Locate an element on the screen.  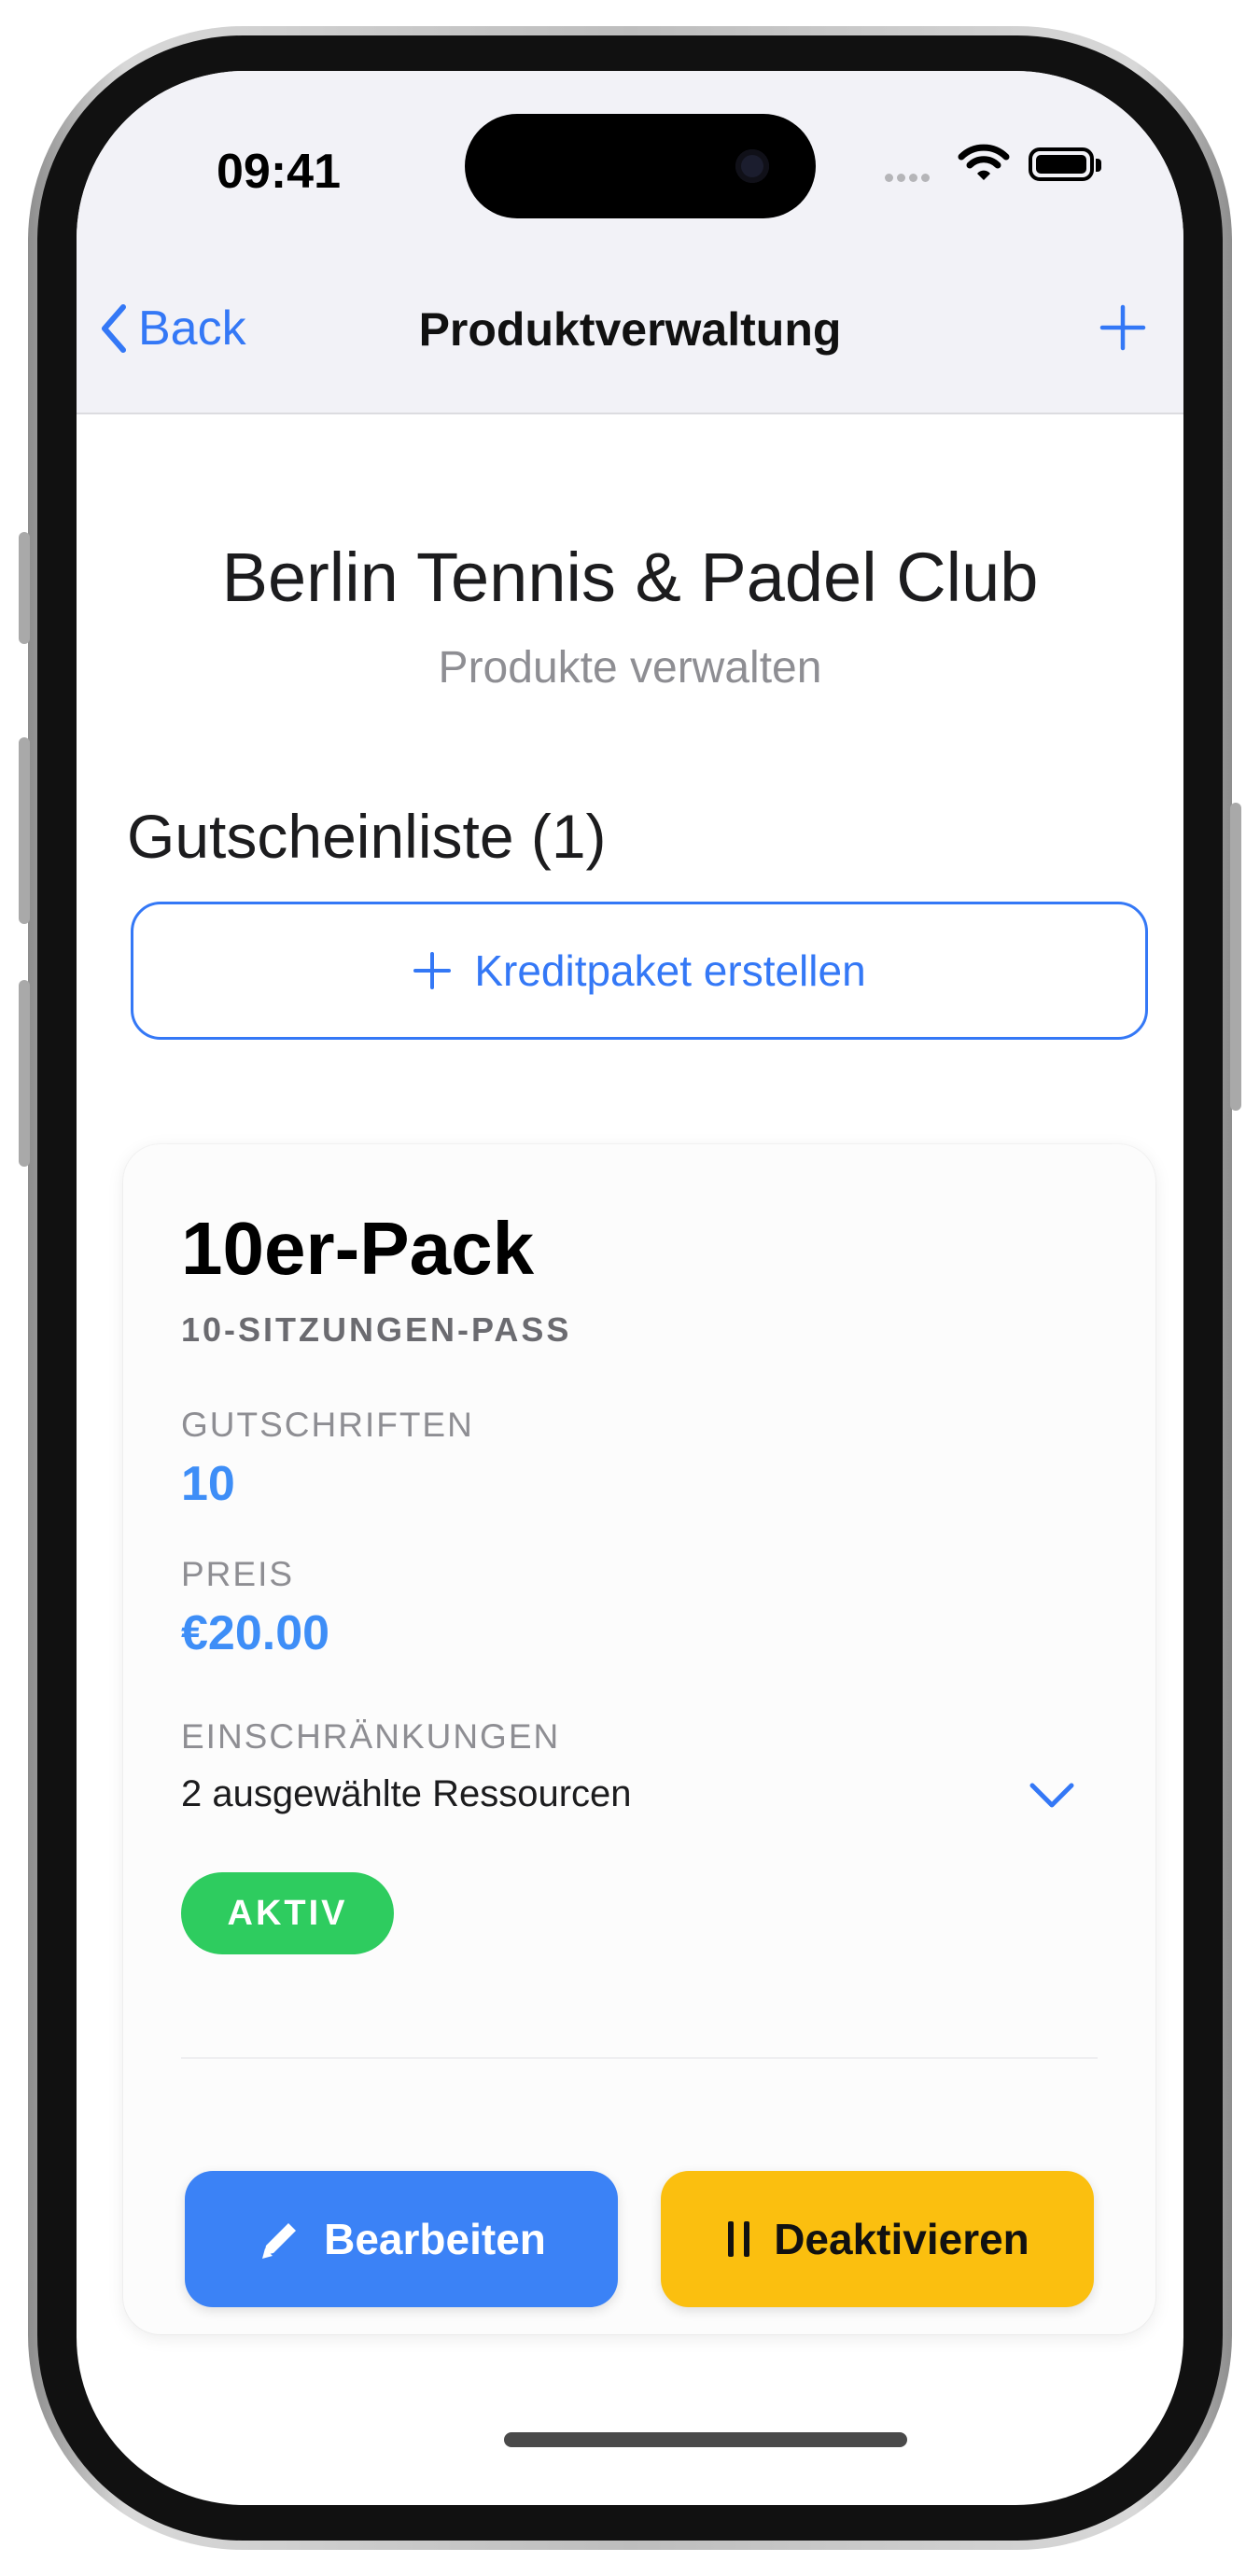
home-indicator is located at coordinates (705, 2439).